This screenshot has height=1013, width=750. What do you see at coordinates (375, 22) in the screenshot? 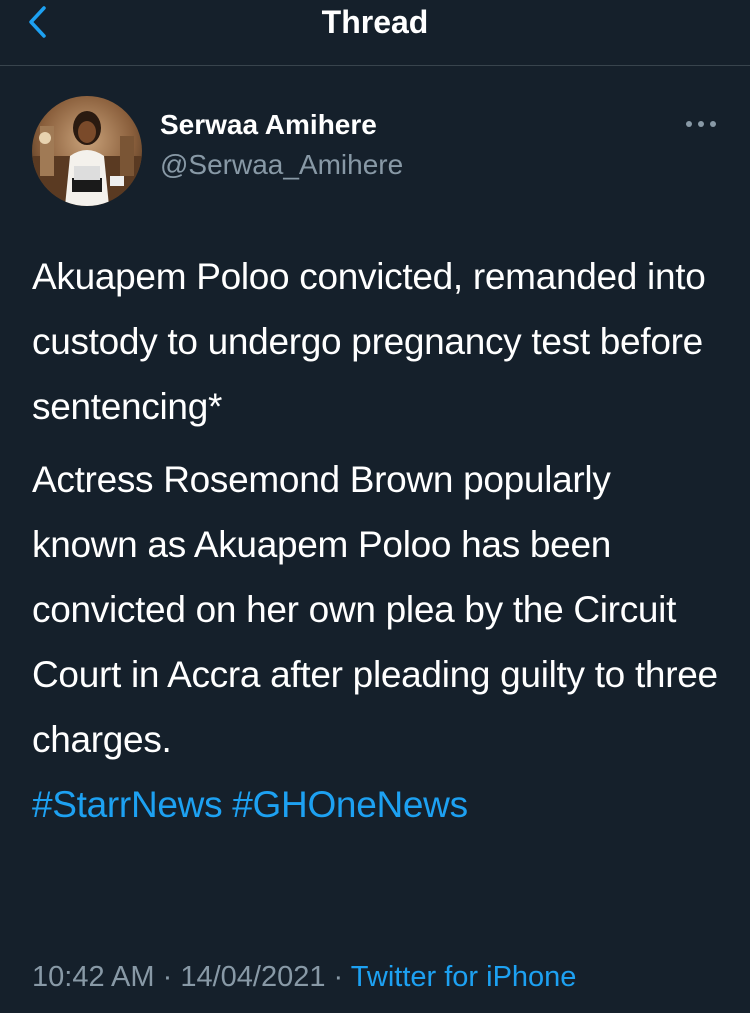
I see `page-title: Thread` at bounding box center [375, 22].